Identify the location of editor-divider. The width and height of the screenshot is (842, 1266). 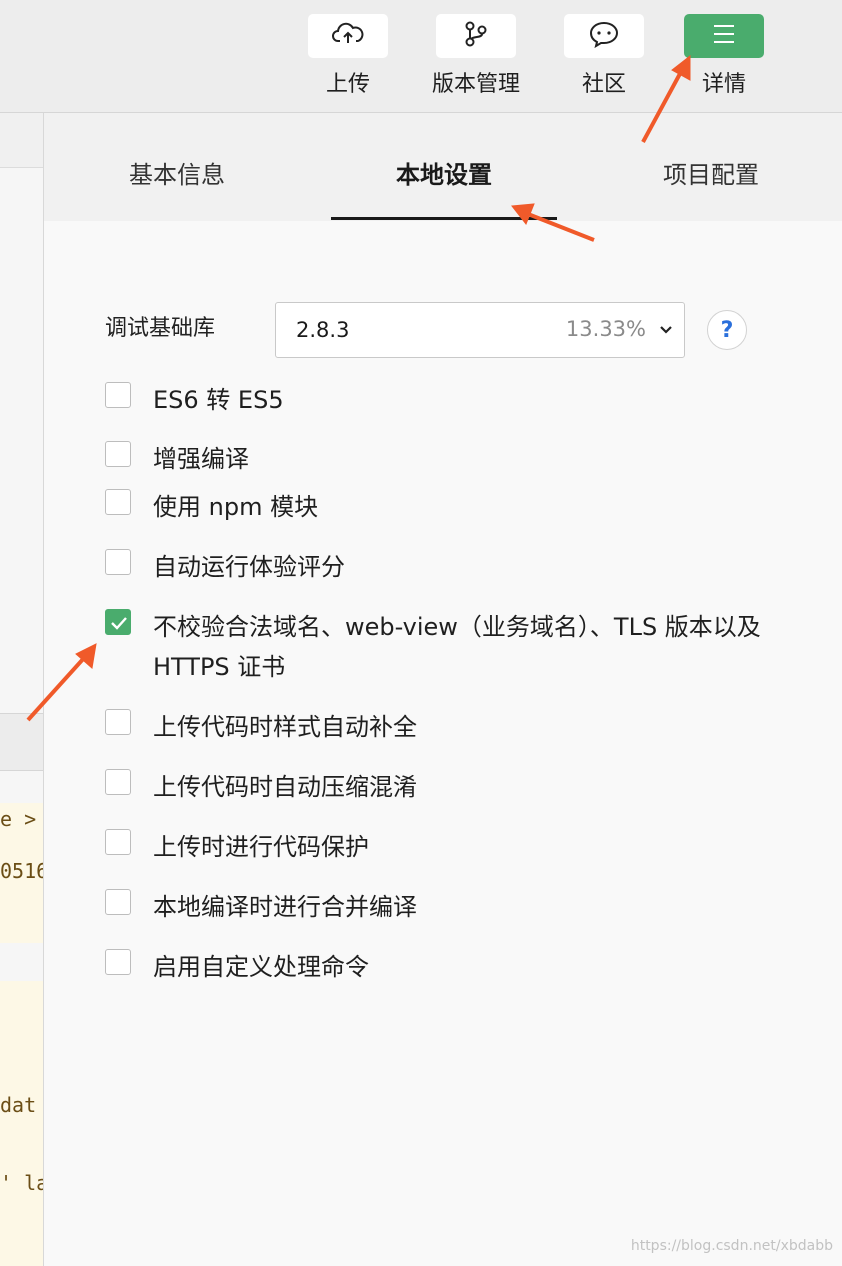
(21, 742).